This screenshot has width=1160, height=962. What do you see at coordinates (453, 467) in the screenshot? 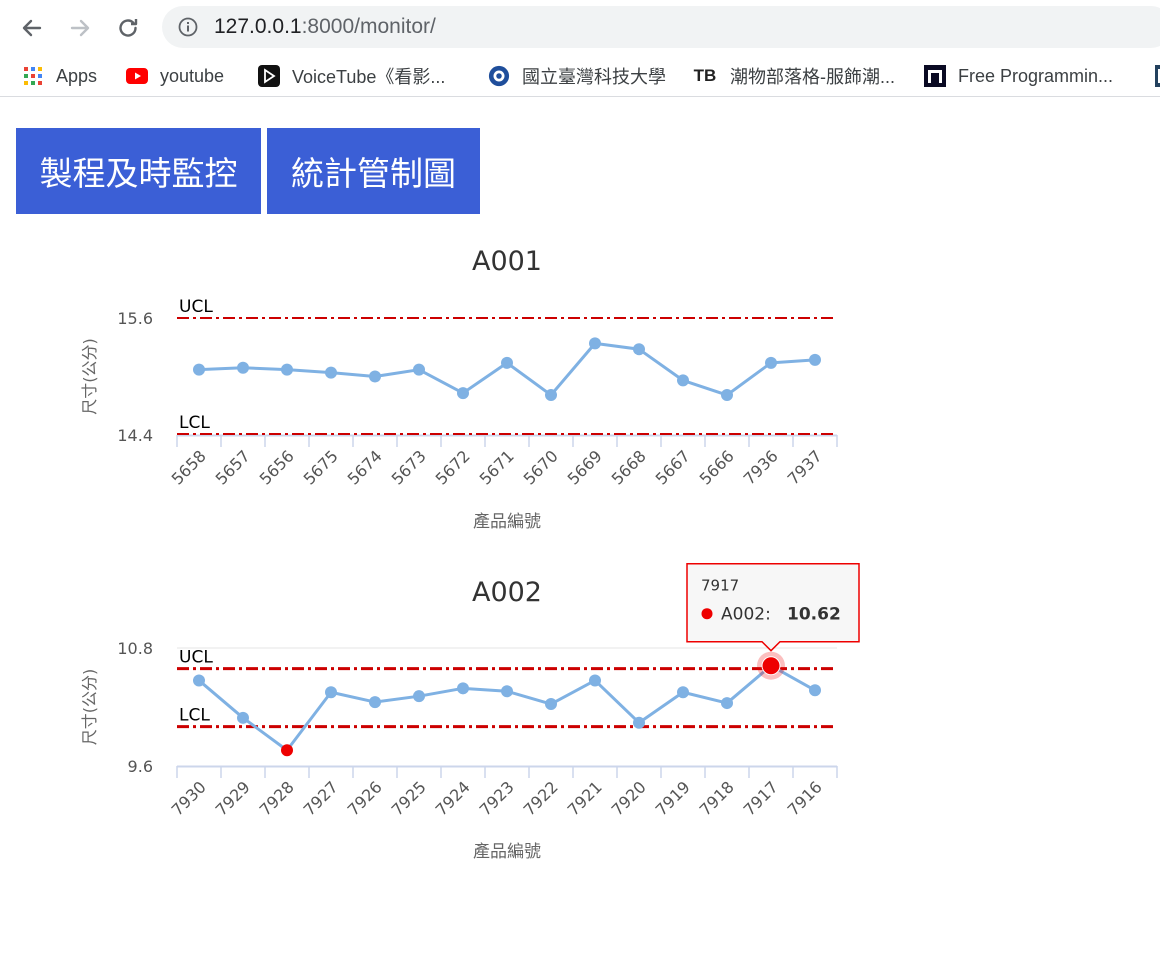
I see `x-tick-label: 5672` at bounding box center [453, 467].